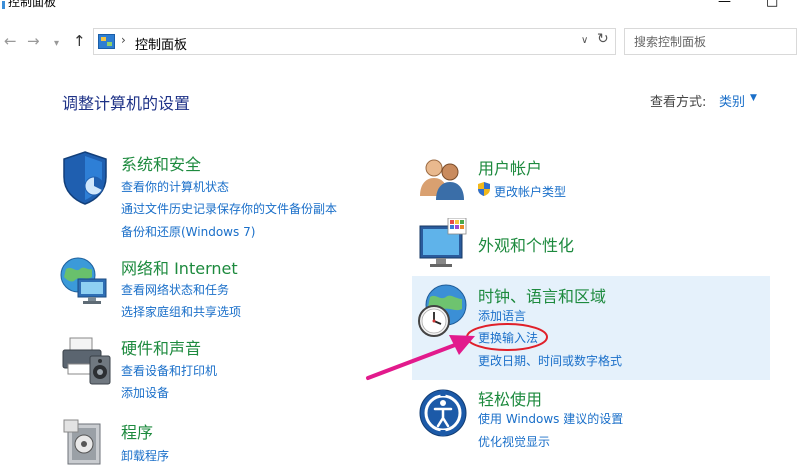  Describe the element at coordinates (510, 398) in the screenshot. I see `category-title: 轻松使用` at that location.